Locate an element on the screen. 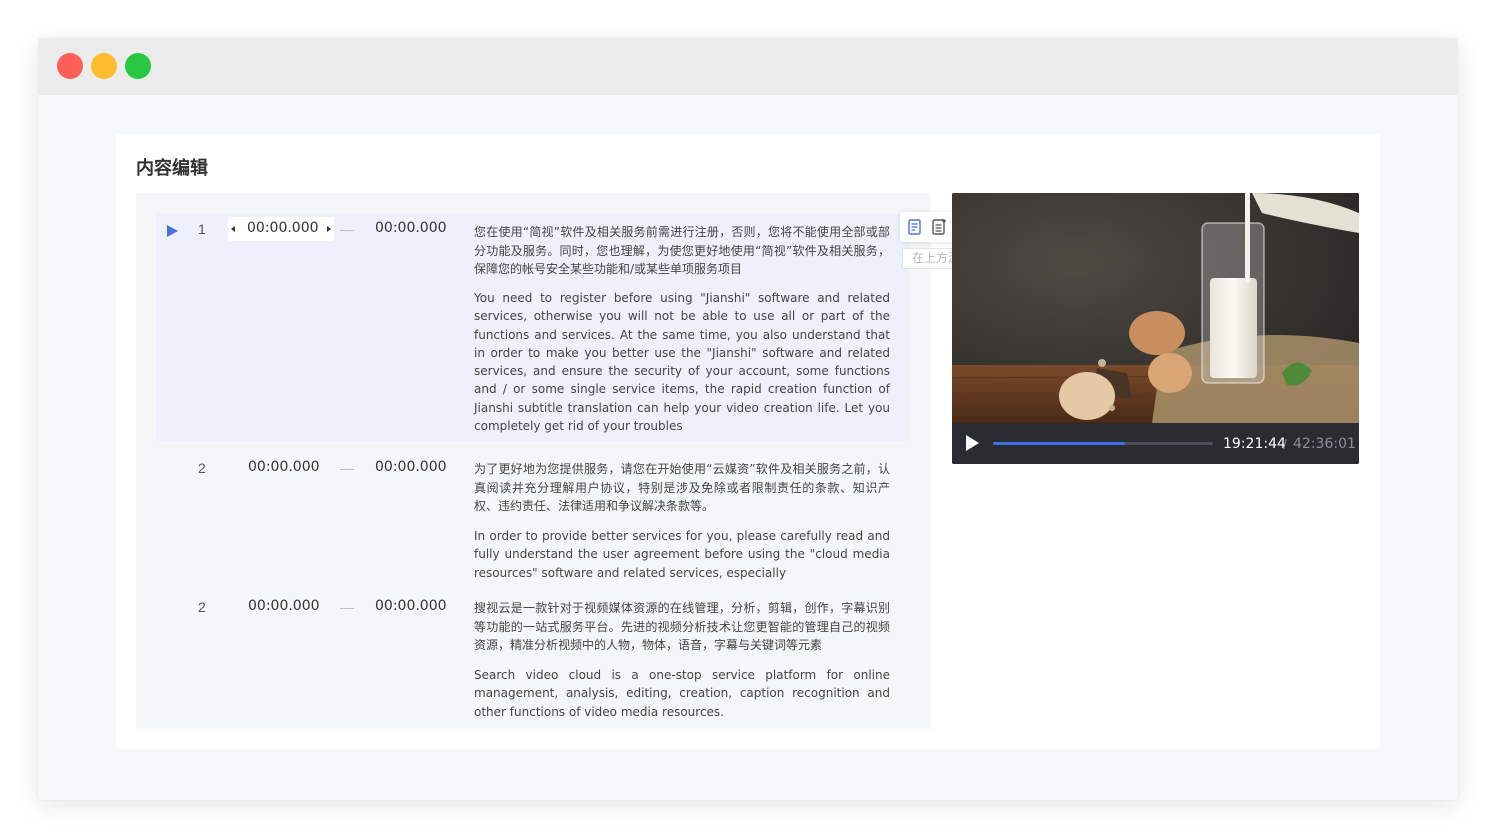 The height and width of the screenshot is (838, 1496). minimize-window-button is located at coordinates (104, 66).